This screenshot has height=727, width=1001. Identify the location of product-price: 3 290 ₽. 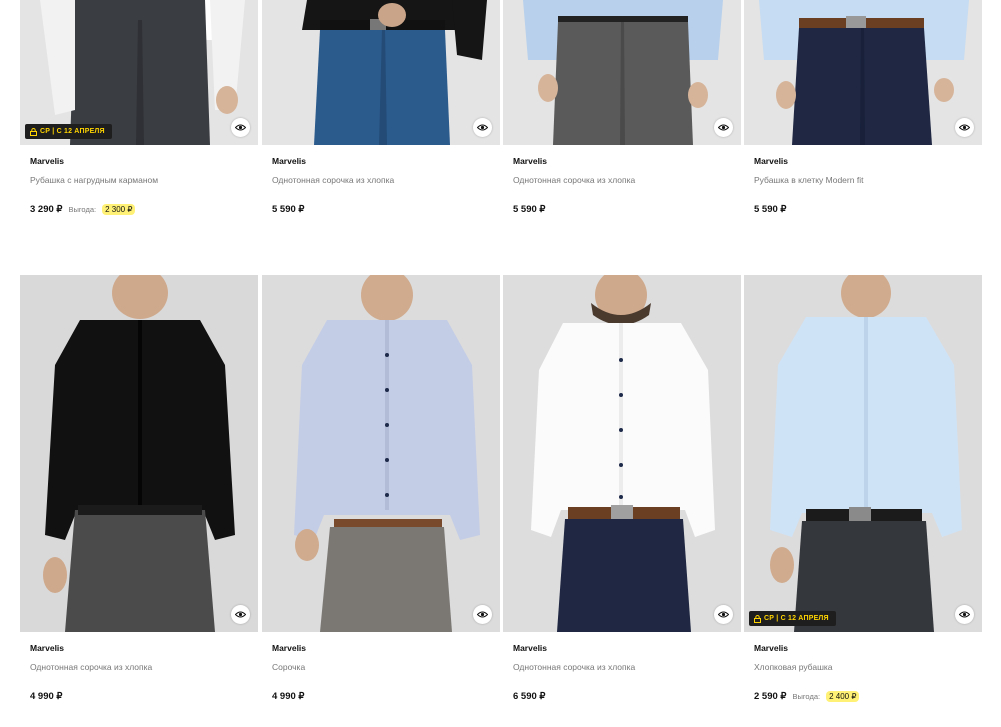
(46, 209).